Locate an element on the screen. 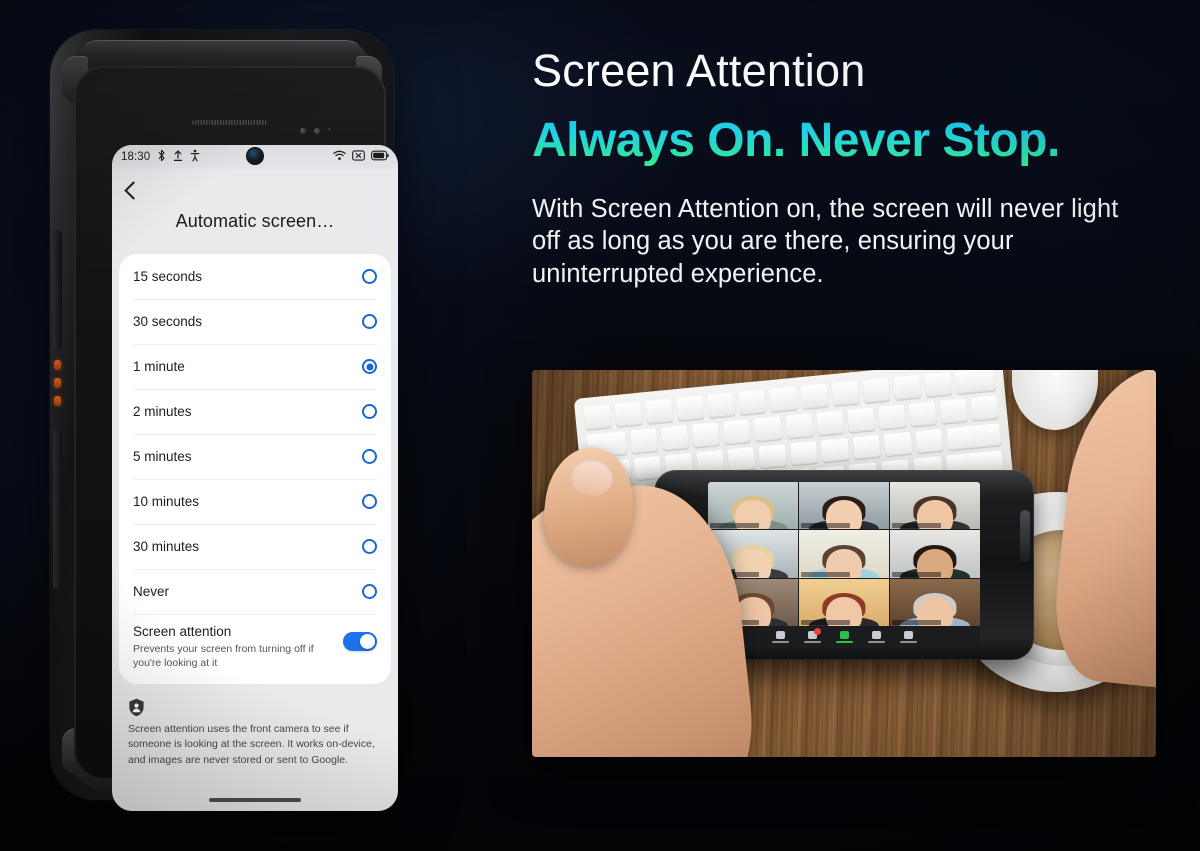 The width and height of the screenshot is (1200, 851). front-camera-punch-hole is located at coordinates (255, 156).